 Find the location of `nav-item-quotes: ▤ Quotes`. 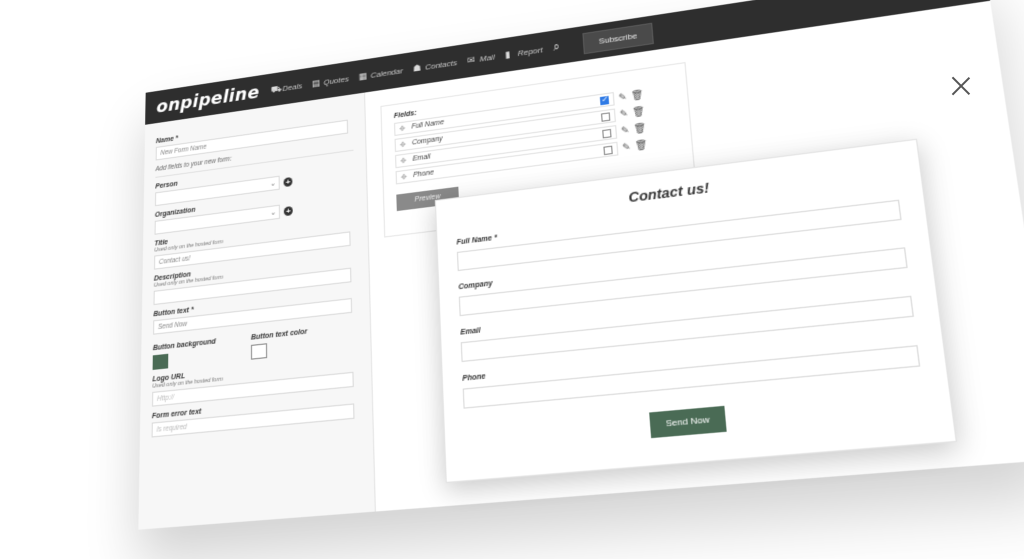

nav-item-quotes: ▤ Quotes is located at coordinates (330, 81).